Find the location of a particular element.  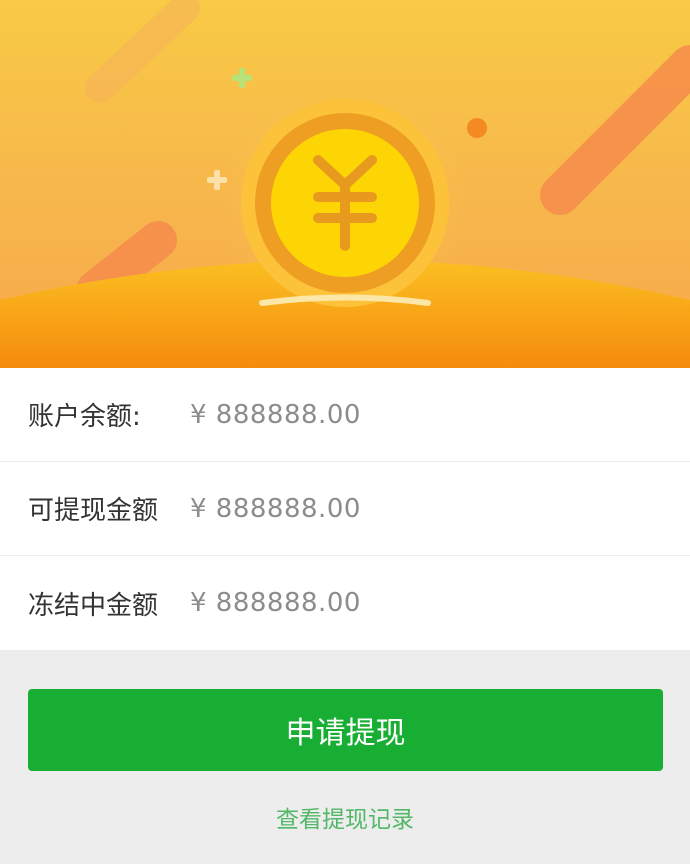

balance-value: ¥ 888888.00 is located at coordinates (275, 414).